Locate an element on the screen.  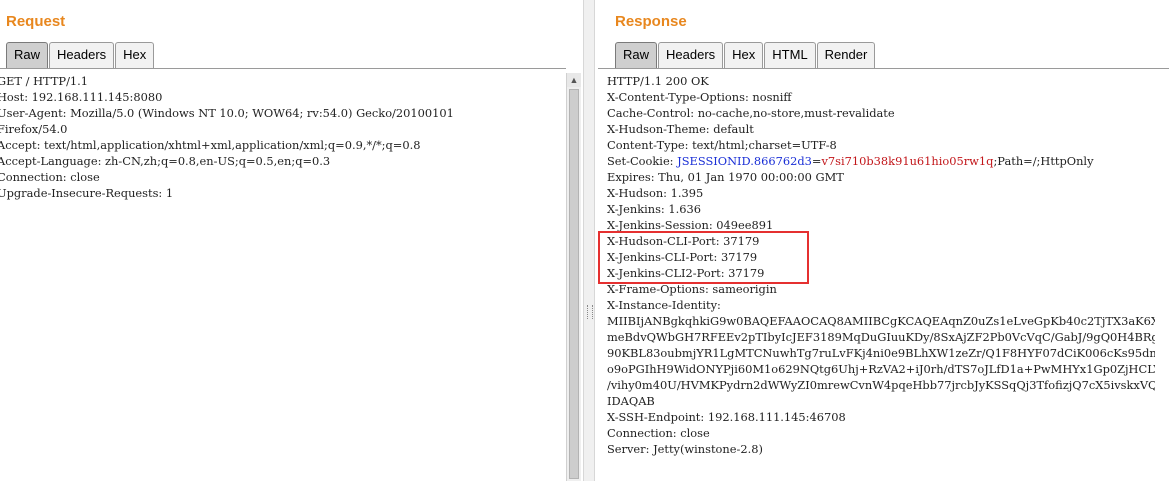
response-line: IDAQAB is located at coordinates (631, 401).